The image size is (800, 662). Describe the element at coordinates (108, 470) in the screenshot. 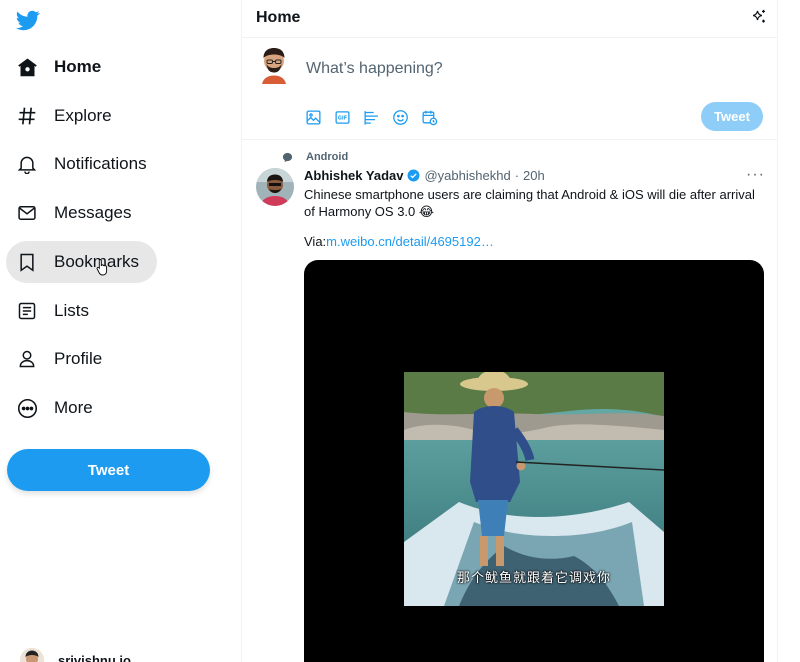

I see `tweet-button: Tweet` at that location.